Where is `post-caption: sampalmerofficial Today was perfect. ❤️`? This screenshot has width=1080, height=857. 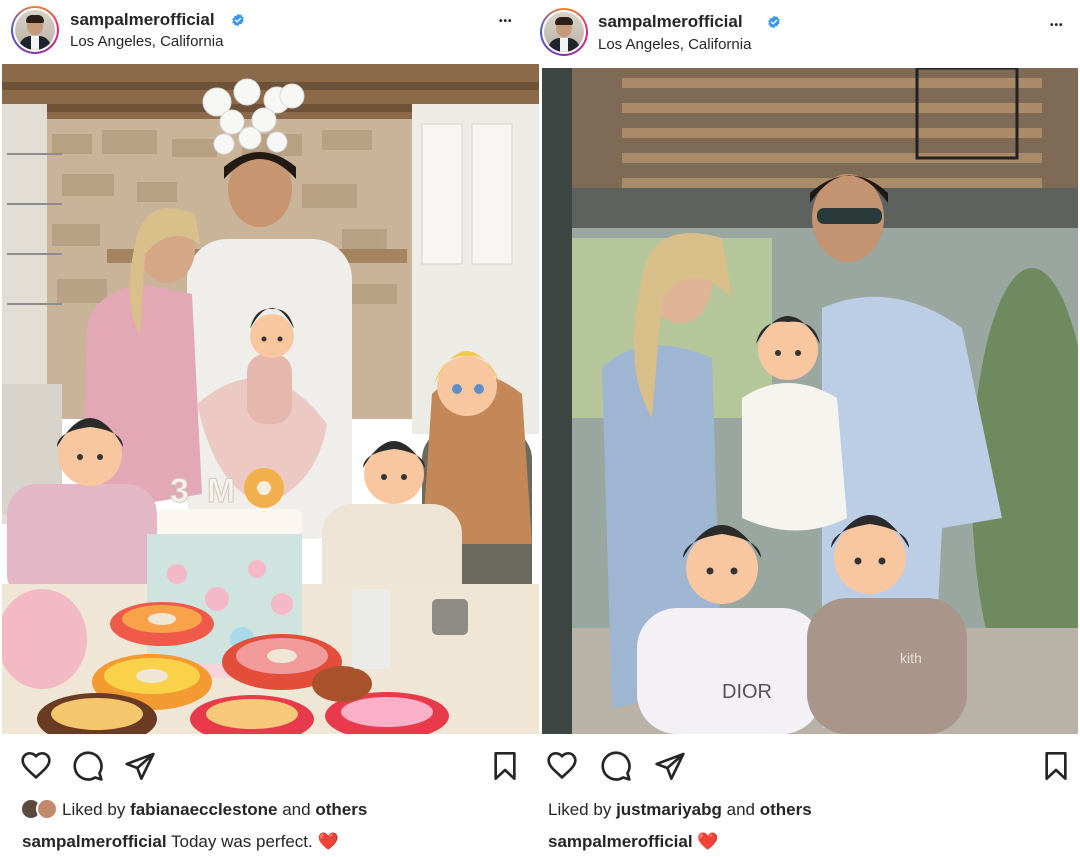
post-caption: sampalmerofficial Today was perfect. ❤️ is located at coordinates (180, 842).